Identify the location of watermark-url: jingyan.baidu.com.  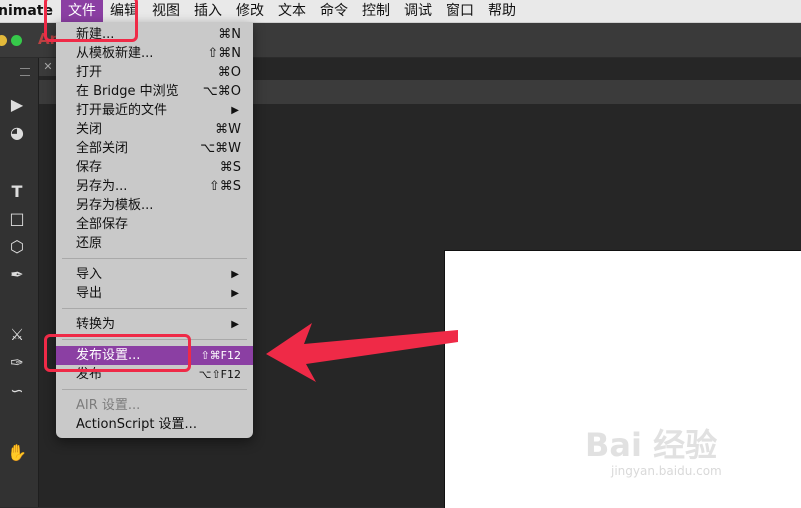
(666, 471).